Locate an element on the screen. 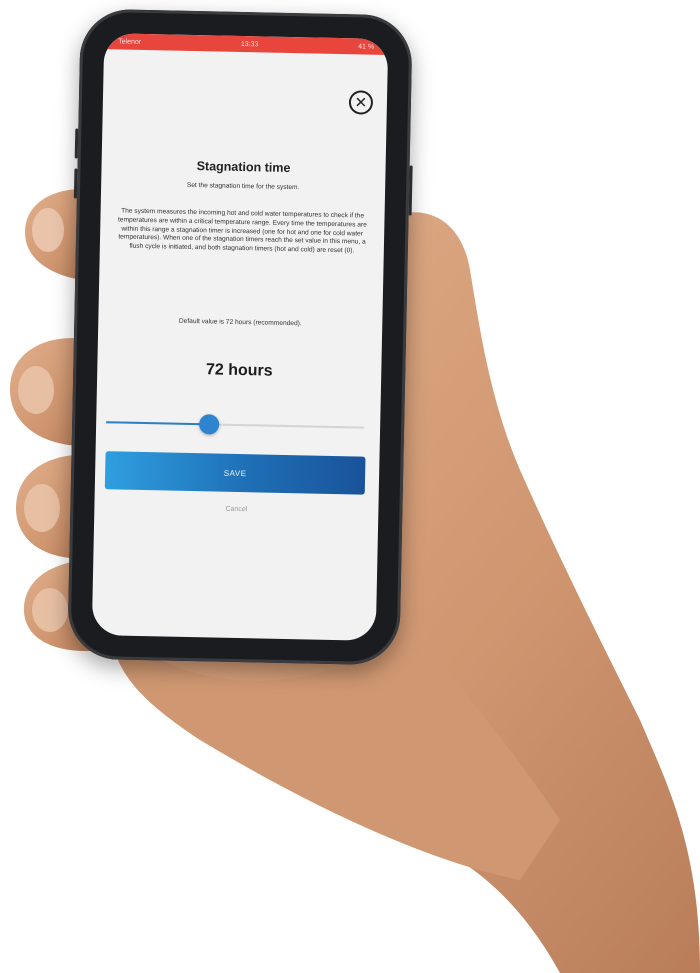  stagnation-time-slider is located at coordinates (235, 424).